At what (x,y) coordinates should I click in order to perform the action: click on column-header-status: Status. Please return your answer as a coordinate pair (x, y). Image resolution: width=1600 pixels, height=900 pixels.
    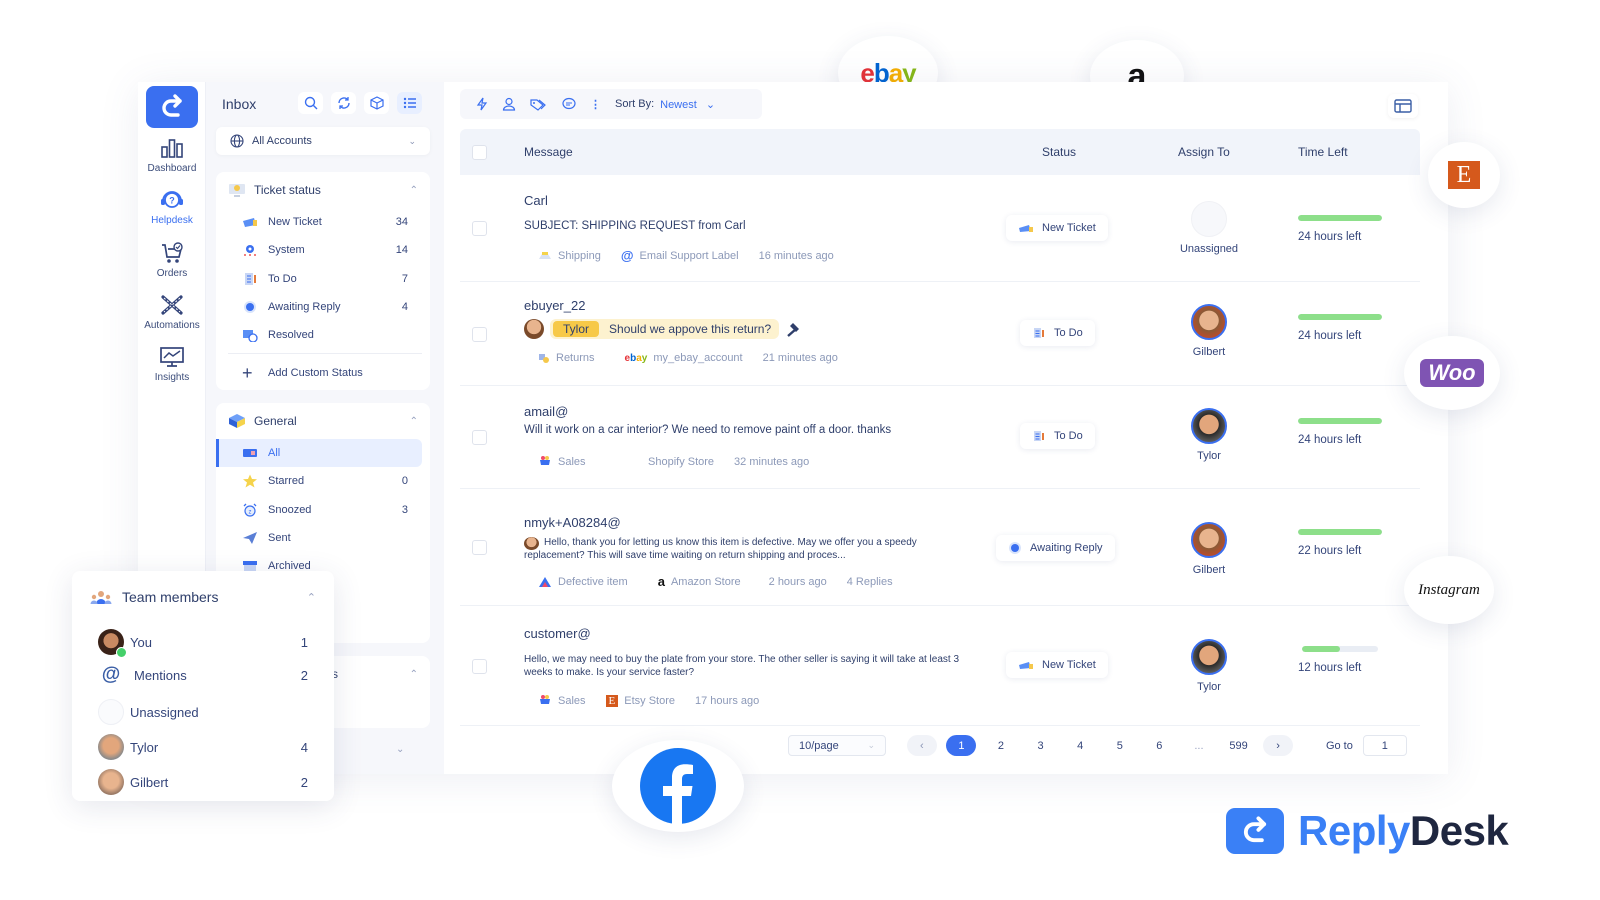
    Looking at the image, I should click on (1059, 152).